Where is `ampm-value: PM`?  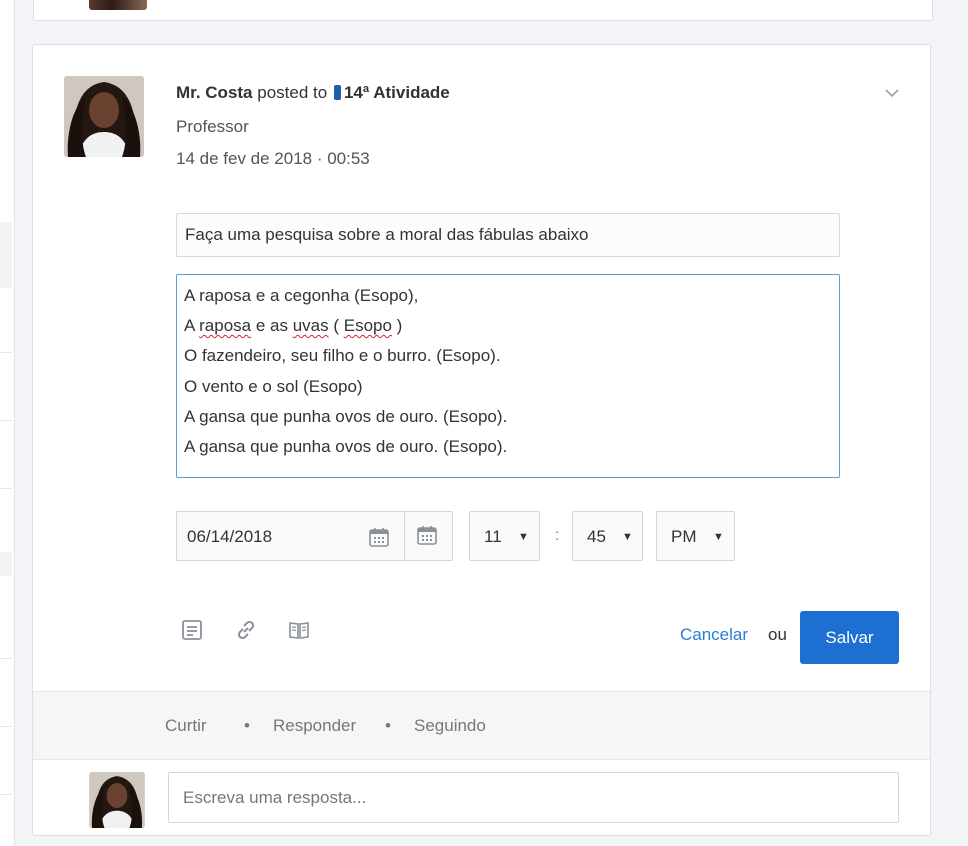
ampm-value: PM is located at coordinates (684, 536).